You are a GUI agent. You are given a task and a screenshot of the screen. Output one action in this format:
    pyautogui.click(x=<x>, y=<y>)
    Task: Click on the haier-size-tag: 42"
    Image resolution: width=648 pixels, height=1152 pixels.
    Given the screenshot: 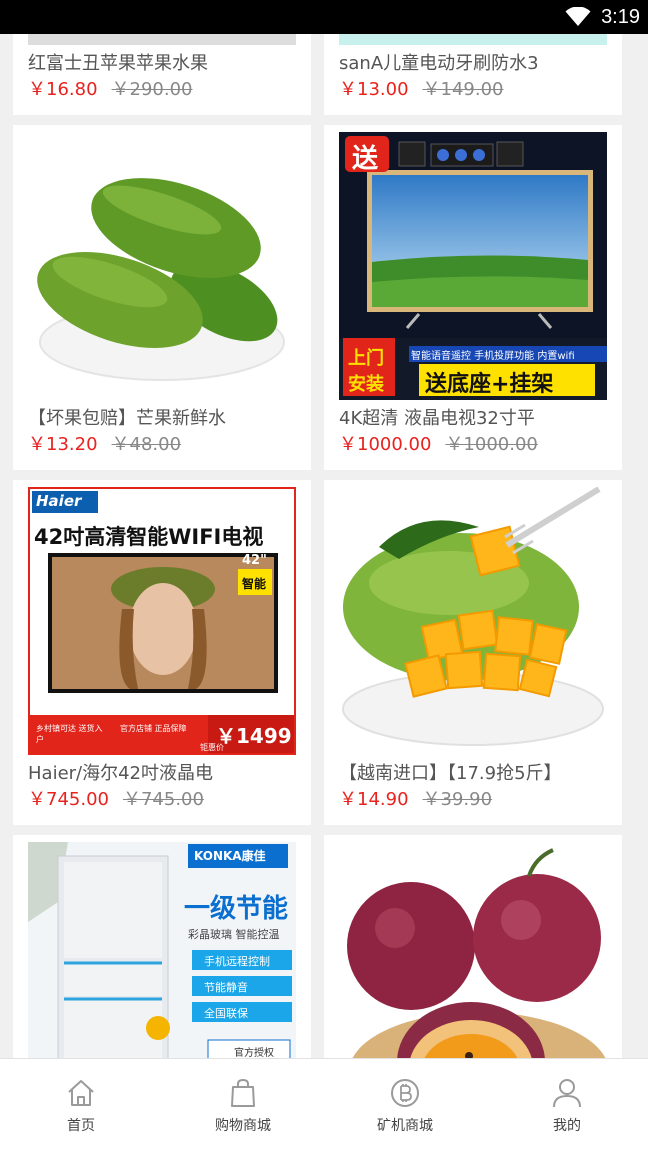 What is the action you would take?
    pyautogui.click(x=254, y=560)
    